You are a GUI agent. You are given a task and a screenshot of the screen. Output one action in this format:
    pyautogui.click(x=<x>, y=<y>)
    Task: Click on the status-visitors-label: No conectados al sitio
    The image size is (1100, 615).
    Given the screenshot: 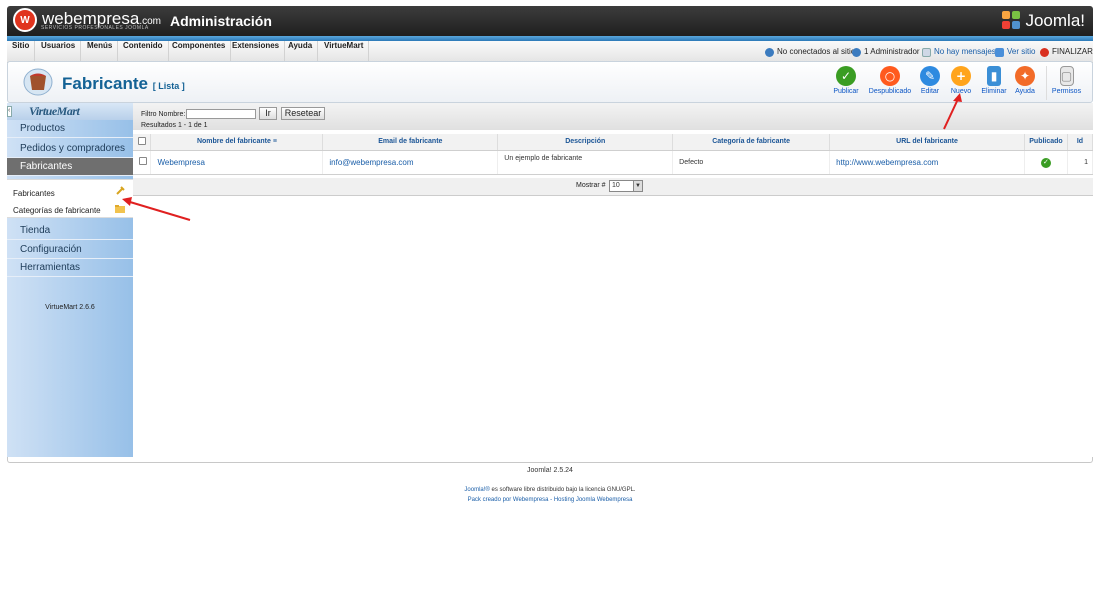 What is the action you would take?
    pyautogui.click(x=816, y=51)
    